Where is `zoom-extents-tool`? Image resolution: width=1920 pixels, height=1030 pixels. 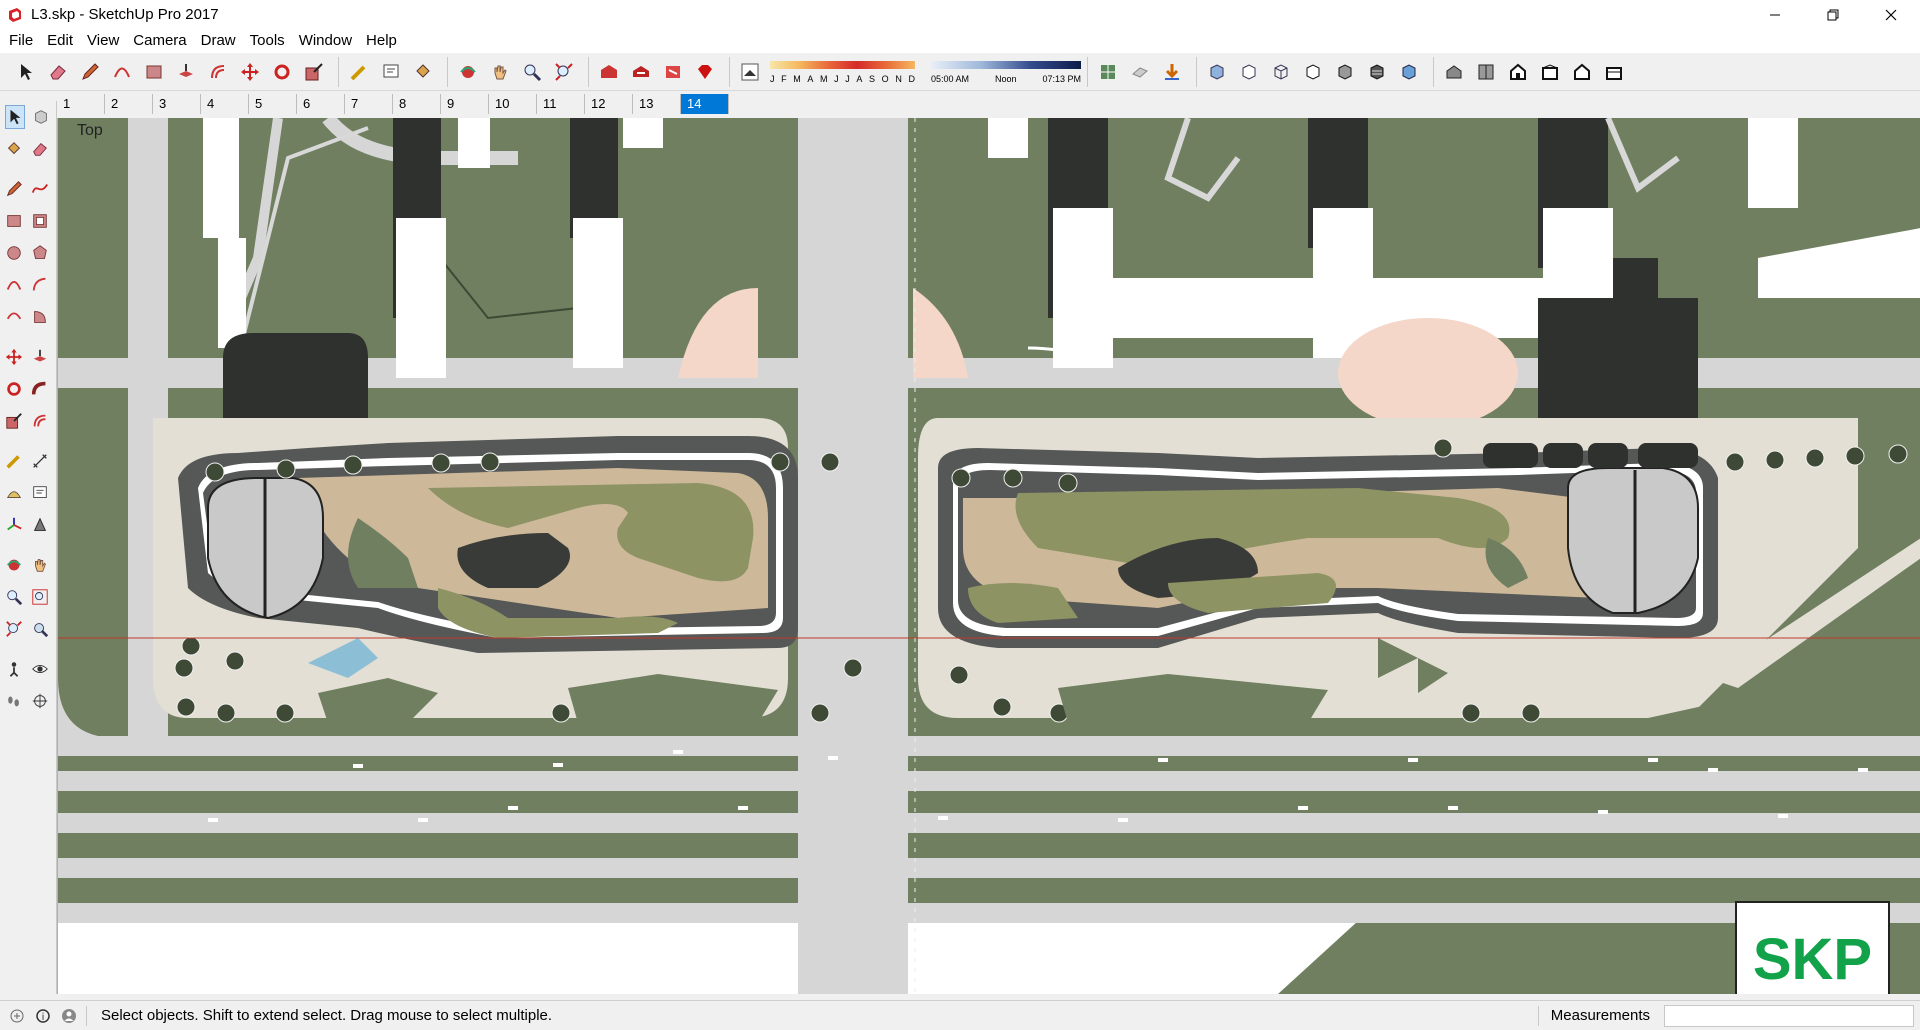 zoom-extents-tool is located at coordinates (14, 629).